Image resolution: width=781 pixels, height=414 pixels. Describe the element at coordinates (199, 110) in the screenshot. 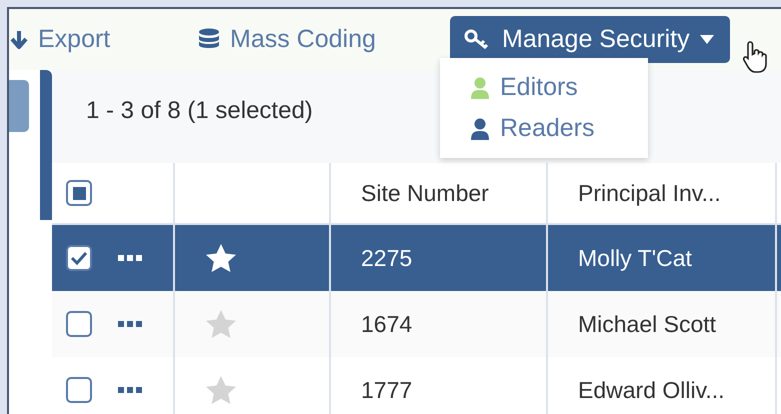

I see `result-count: 1 - 3 of 8 (1 selected)` at that location.